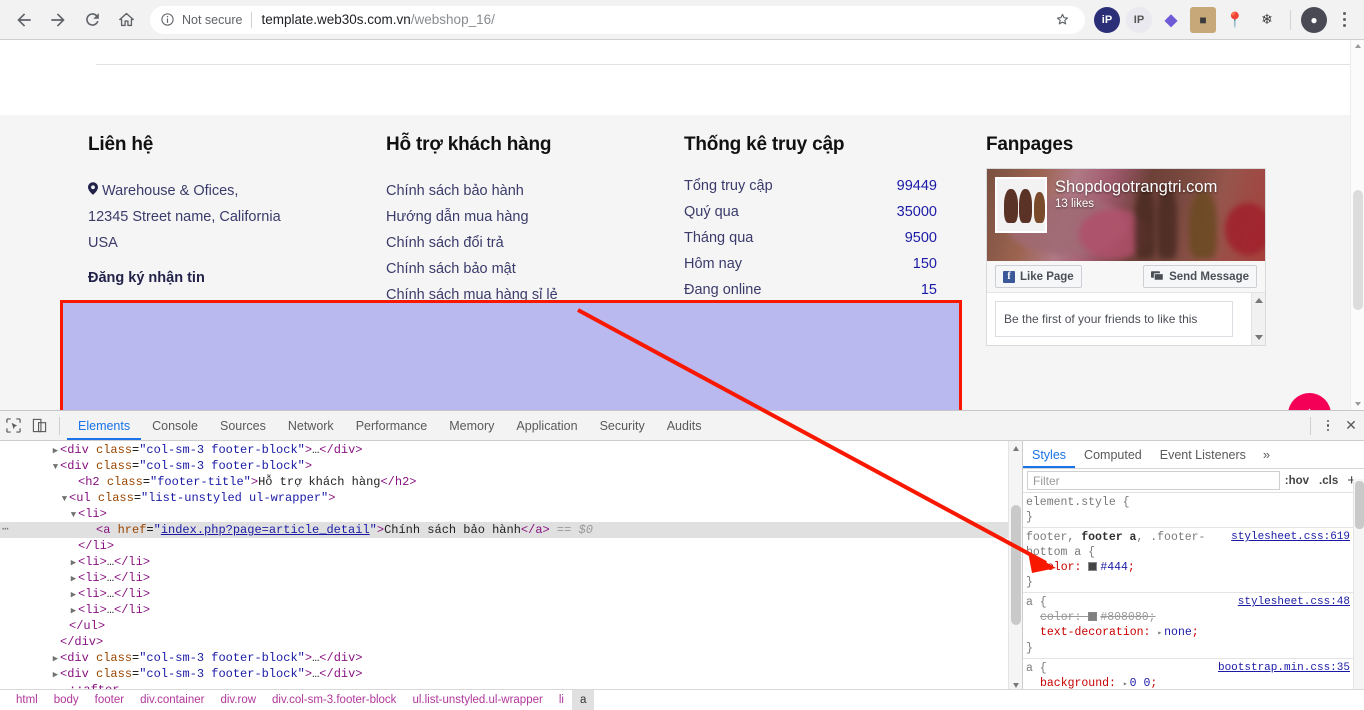 The height and width of the screenshot is (710, 1364). I want to click on list-item: Chính sách bảo mật, so click(526, 269).